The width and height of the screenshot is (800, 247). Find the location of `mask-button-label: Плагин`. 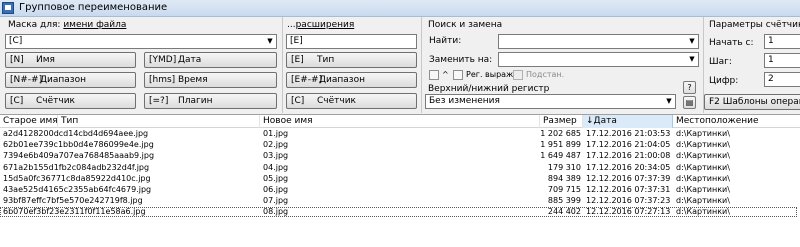

mask-button-label: Плагин is located at coordinates (195, 101).